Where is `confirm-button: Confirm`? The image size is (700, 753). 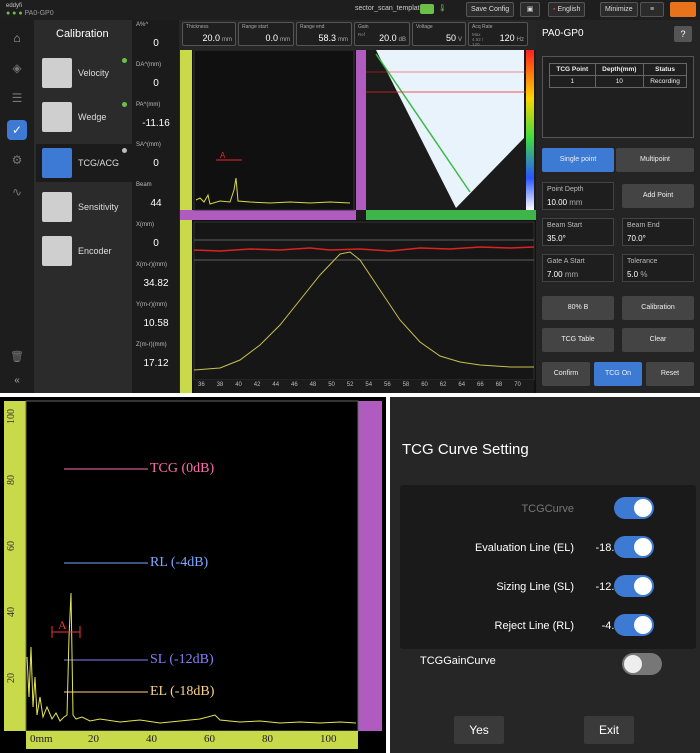 confirm-button: Confirm is located at coordinates (566, 374).